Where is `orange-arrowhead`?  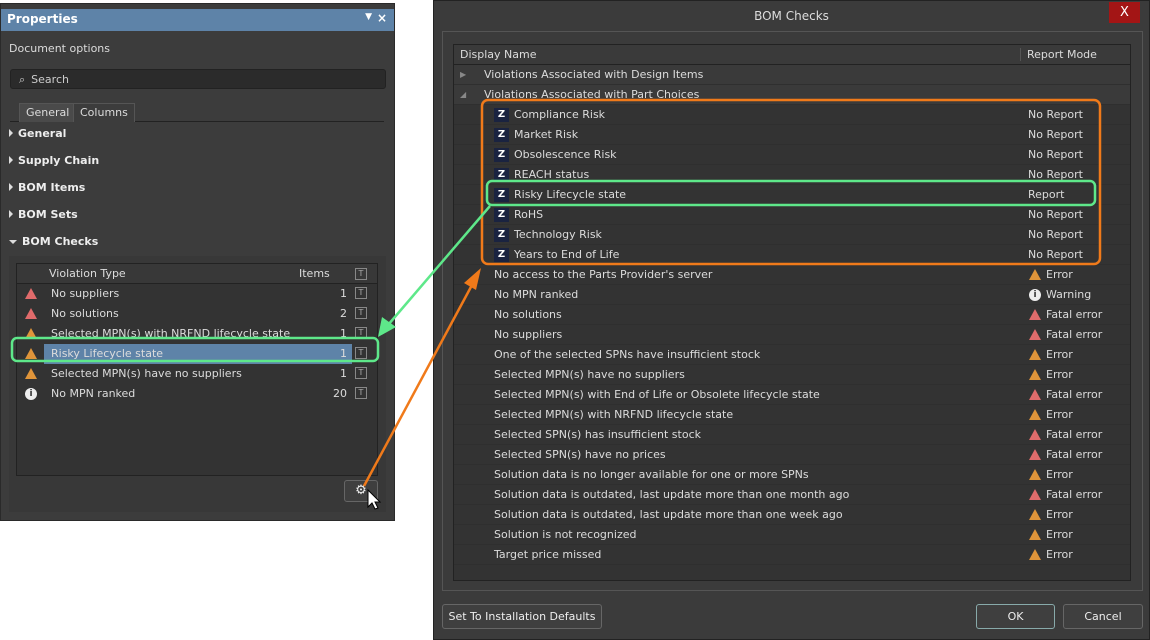
orange-arrowhead is located at coordinates (472, 279).